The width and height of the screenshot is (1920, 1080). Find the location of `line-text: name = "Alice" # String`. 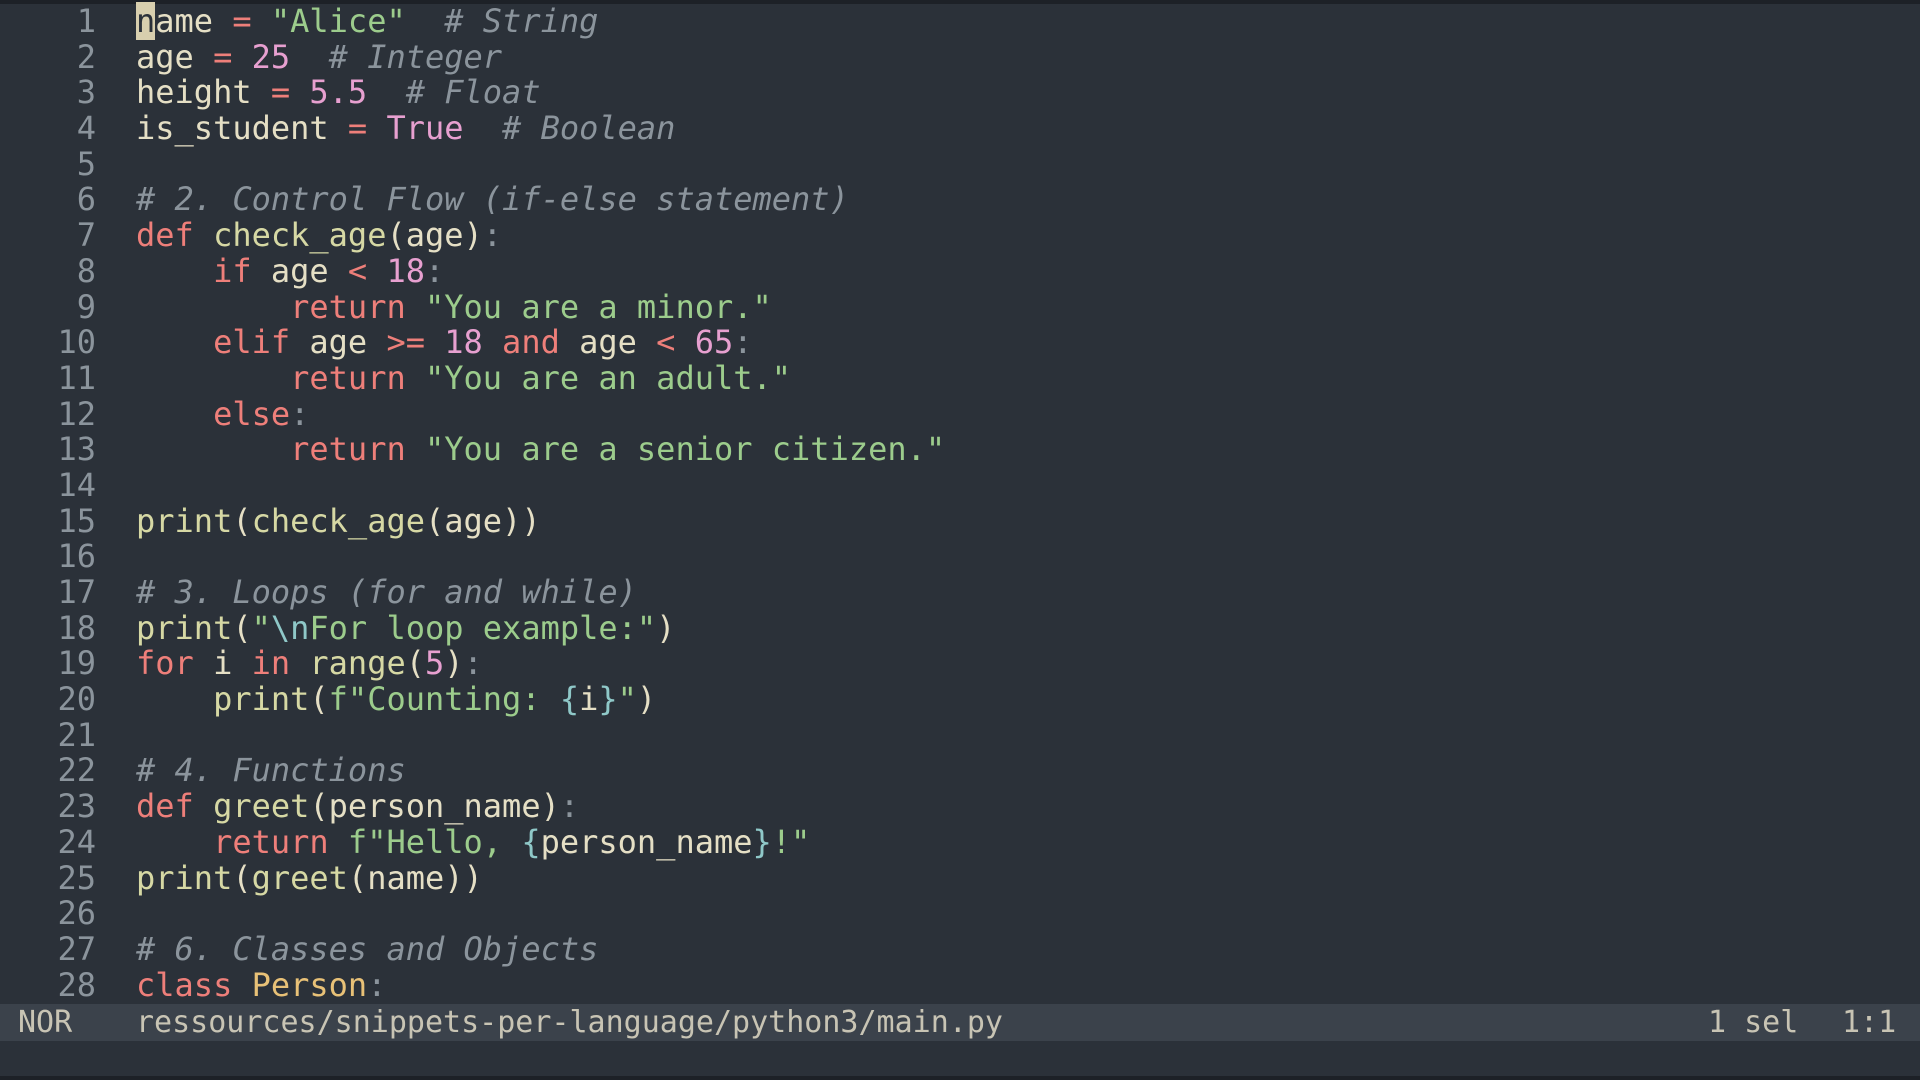

line-text: name = "Alice" # String is located at coordinates (367, 21).